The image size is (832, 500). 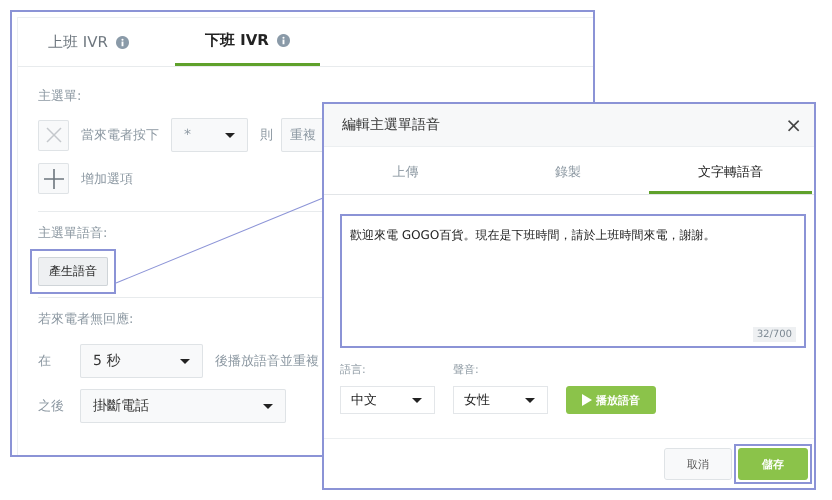 What do you see at coordinates (698, 464) in the screenshot?
I see `cancel-button: 取消` at bounding box center [698, 464].